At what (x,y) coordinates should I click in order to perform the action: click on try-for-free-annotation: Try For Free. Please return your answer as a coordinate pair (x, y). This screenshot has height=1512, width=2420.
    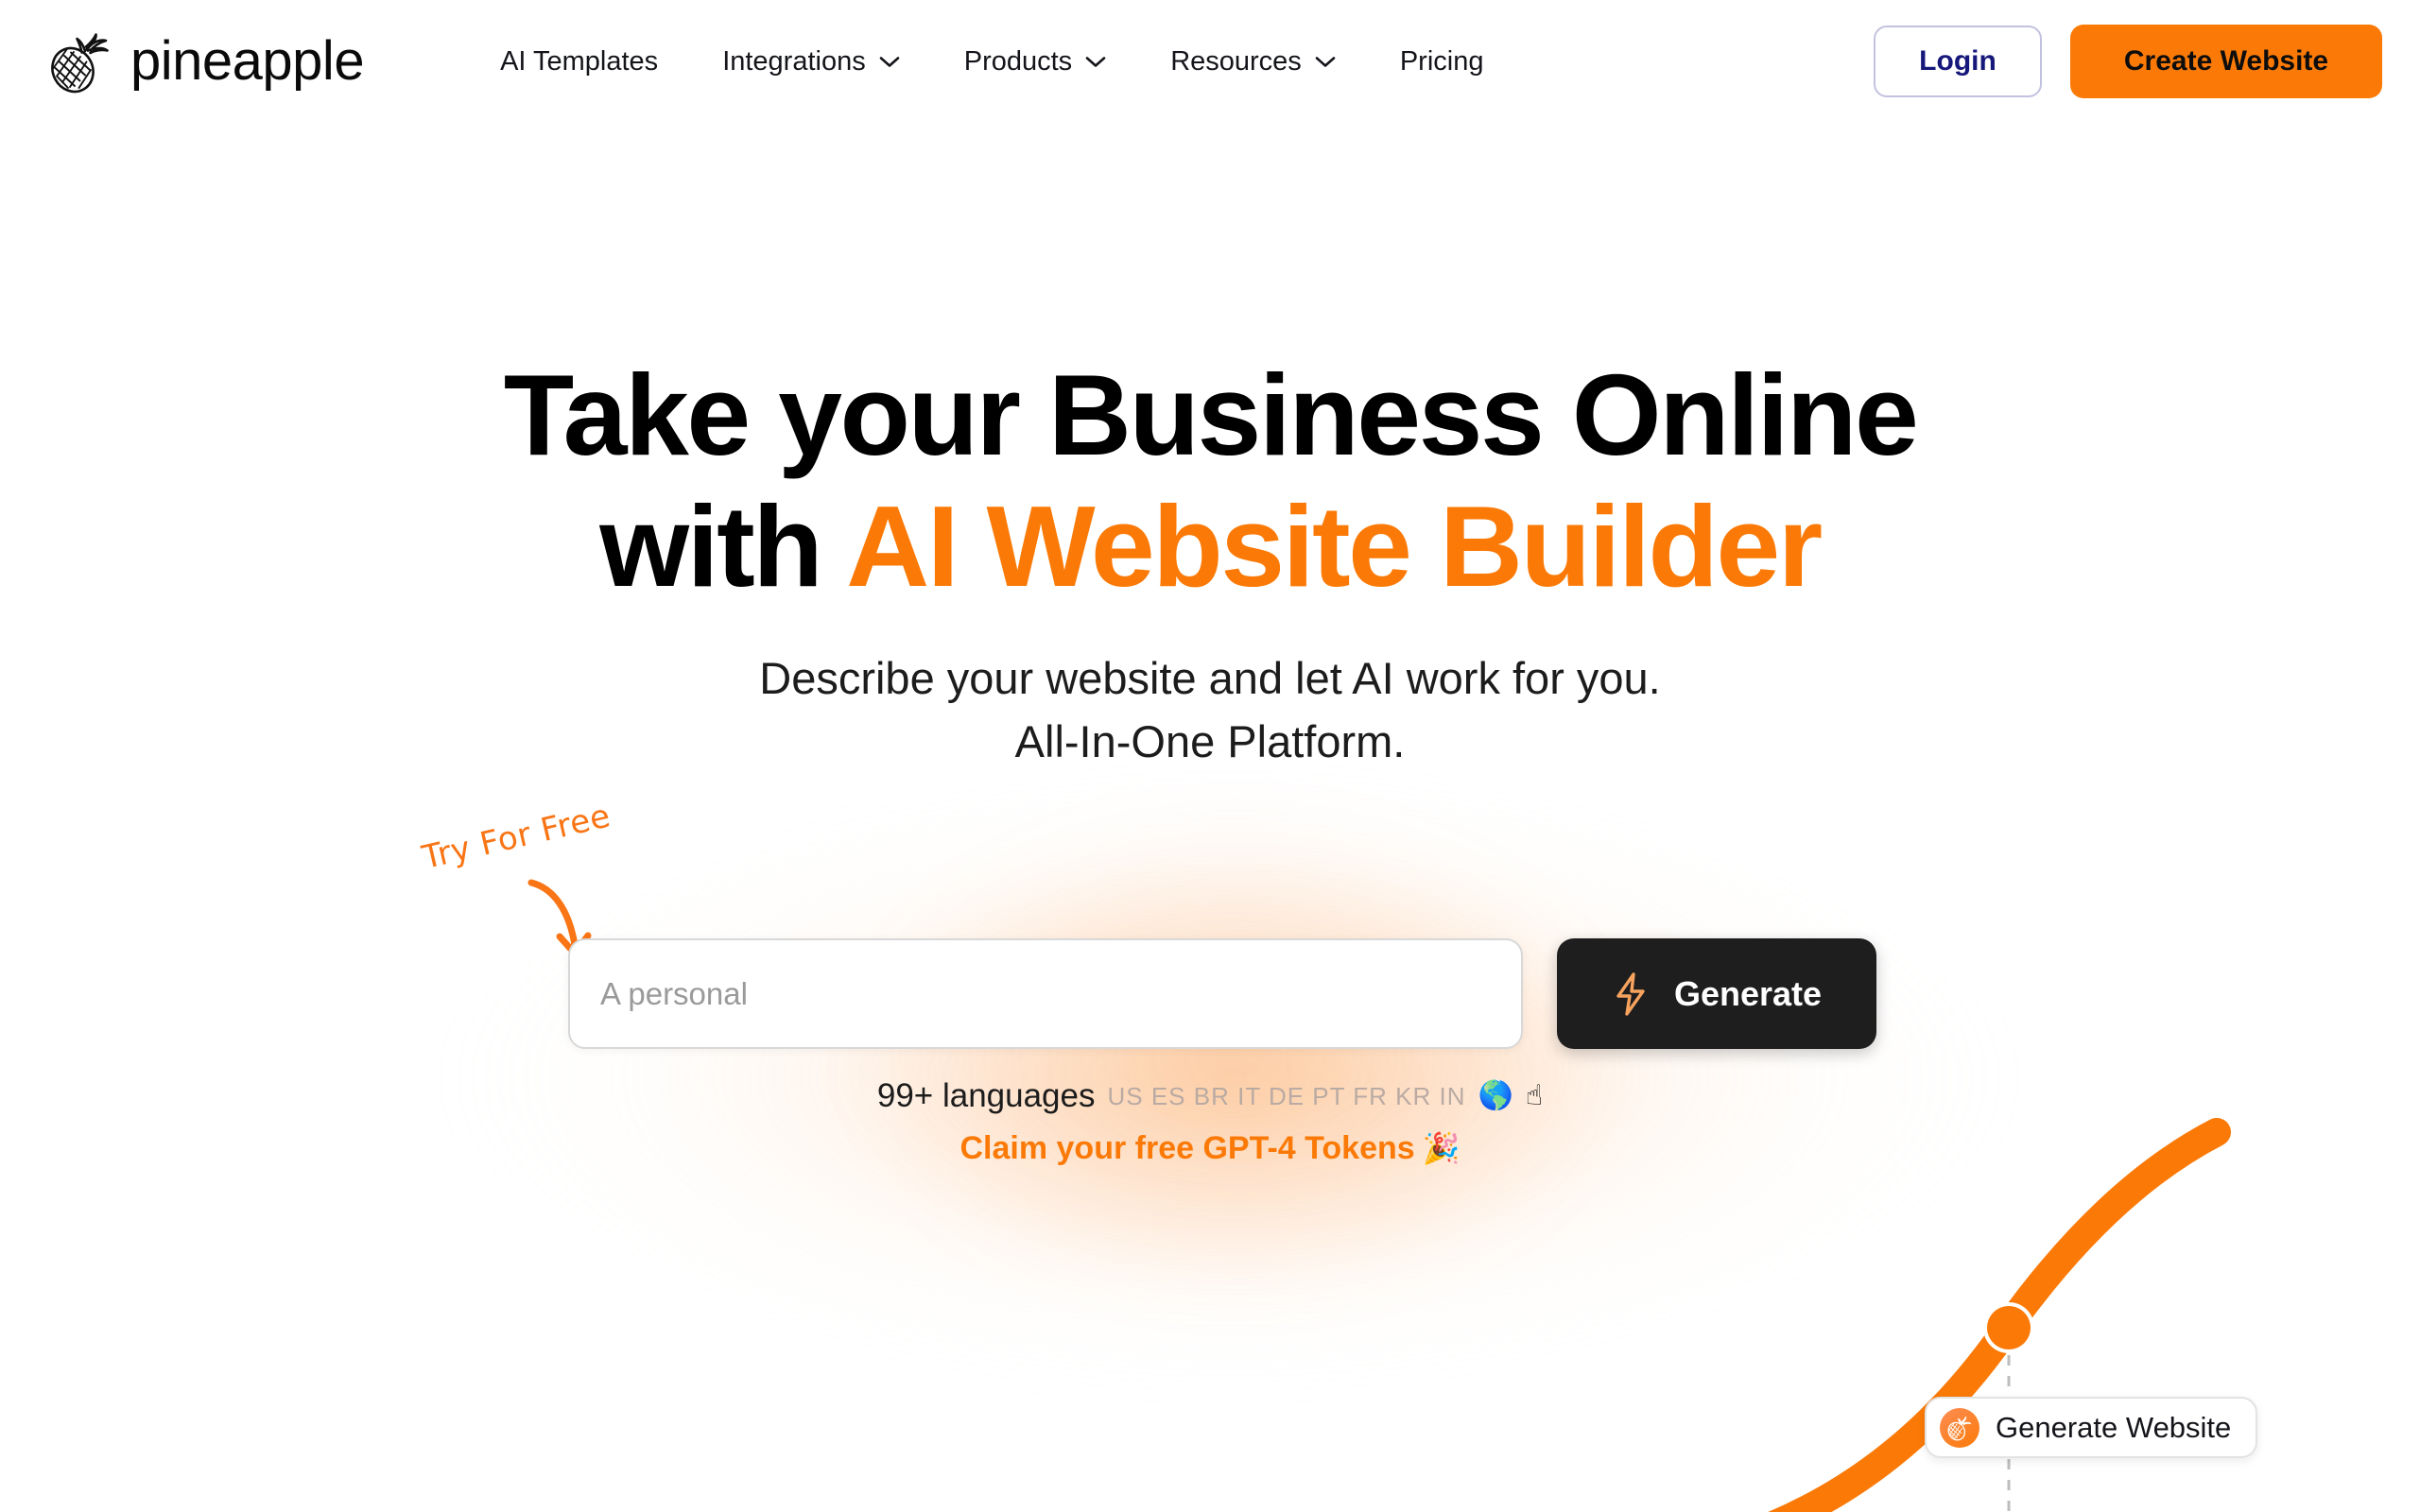
    Looking at the image, I should click on (516, 837).